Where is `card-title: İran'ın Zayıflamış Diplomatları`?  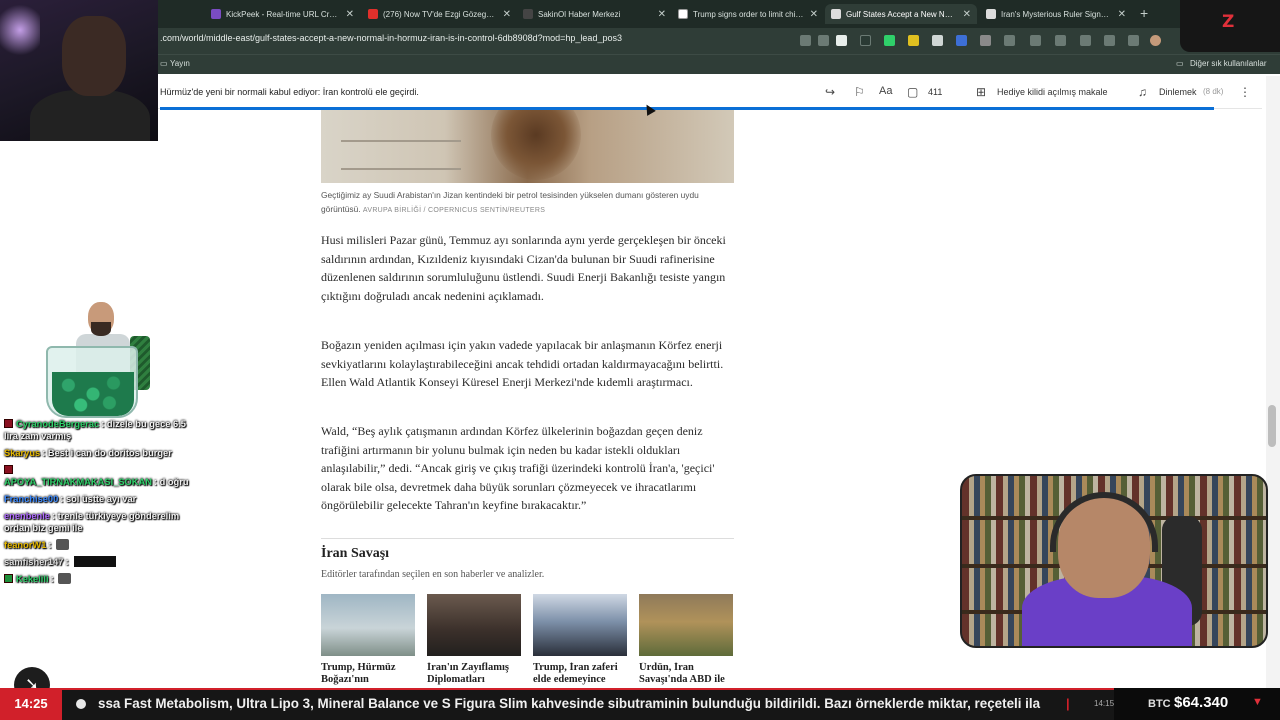 card-title: İran'ın Zayıflamış Diplomatları is located at coordinates (474, 675).